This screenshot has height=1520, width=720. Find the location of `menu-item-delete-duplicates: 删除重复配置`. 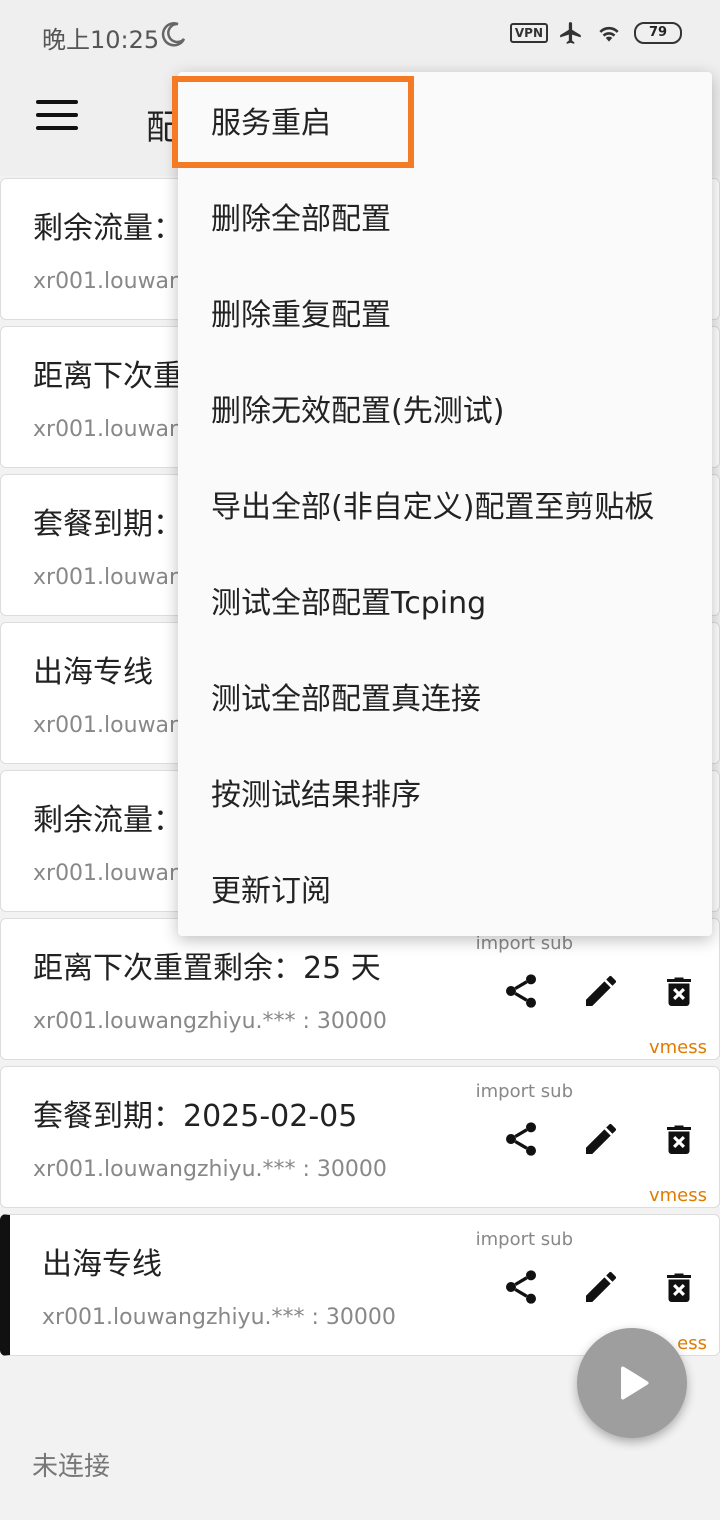

menu-item-delete-duplicates: 删除重复配置 is located at coordinates (445, 312).